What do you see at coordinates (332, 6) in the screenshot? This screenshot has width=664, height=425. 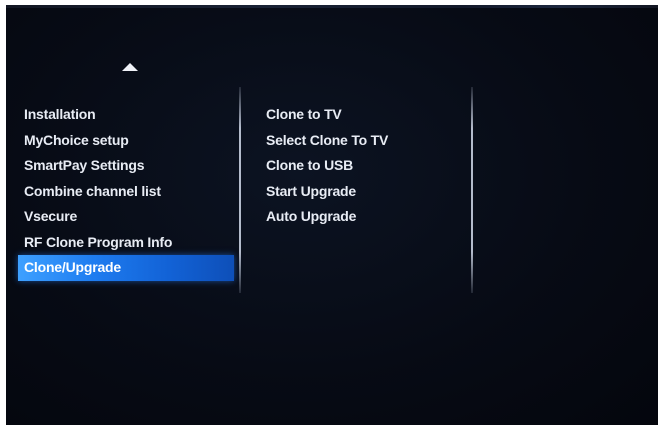 I see `top-edge-strip` at bounding box center [332, 6].